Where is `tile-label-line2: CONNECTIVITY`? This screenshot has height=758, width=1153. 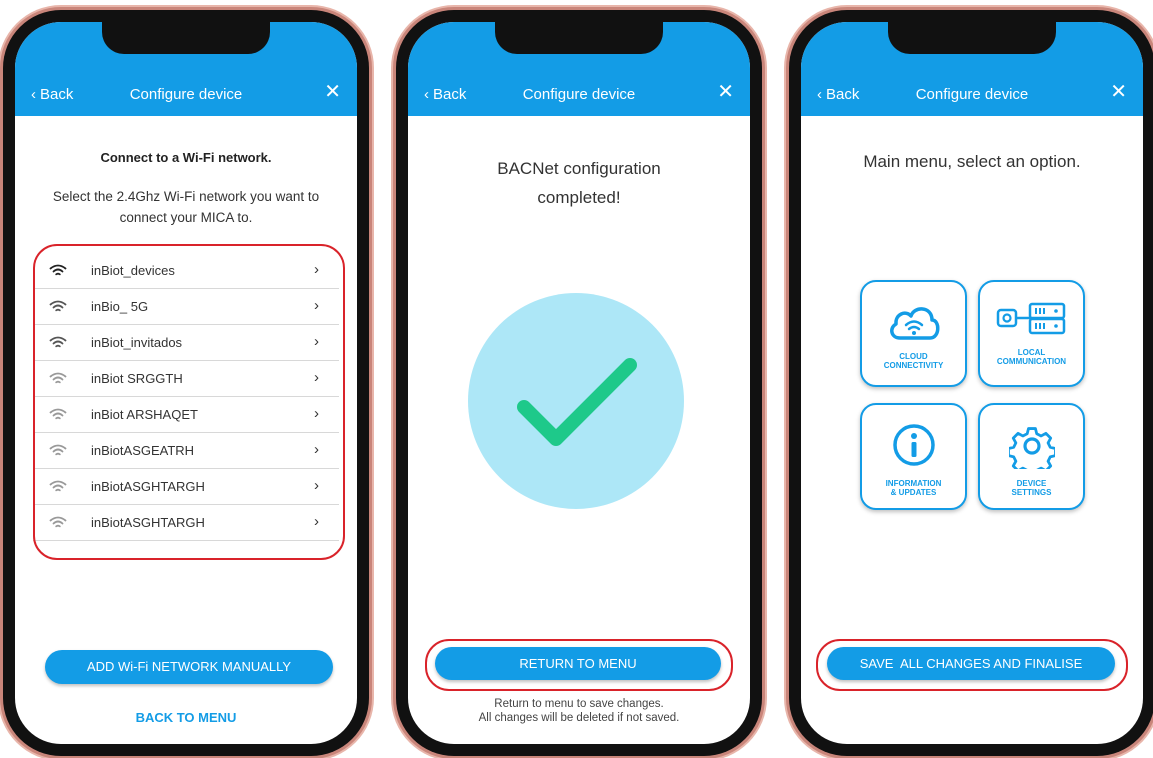 tile-label-line2: CONNECTIVITY is located at coordinates (913, 365).